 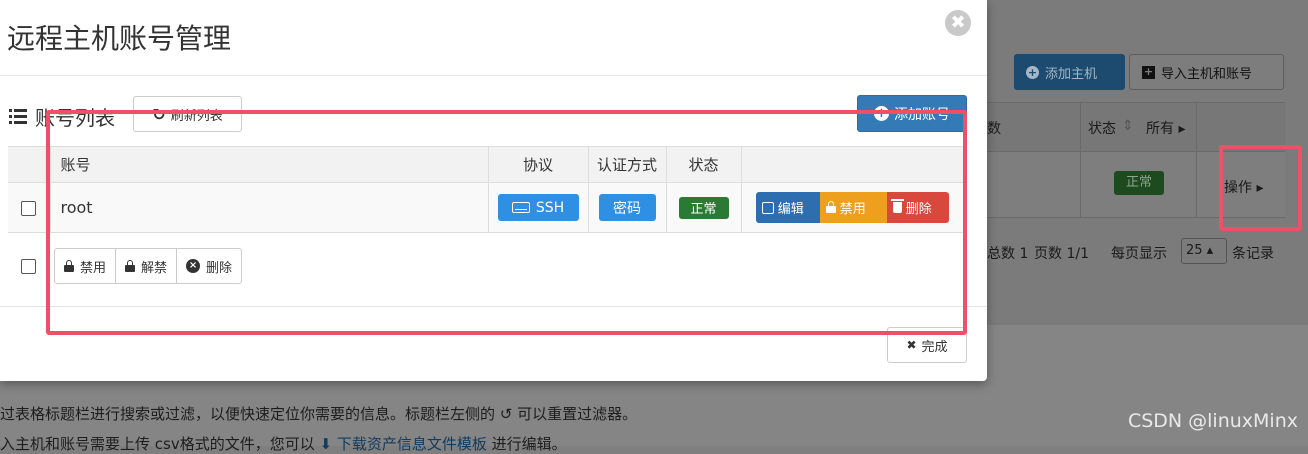 What do you see at coordinates (119, 38) in the screenshot?
I see `modal-title: 远程主机账号管理` at bounding box center [119, 38].